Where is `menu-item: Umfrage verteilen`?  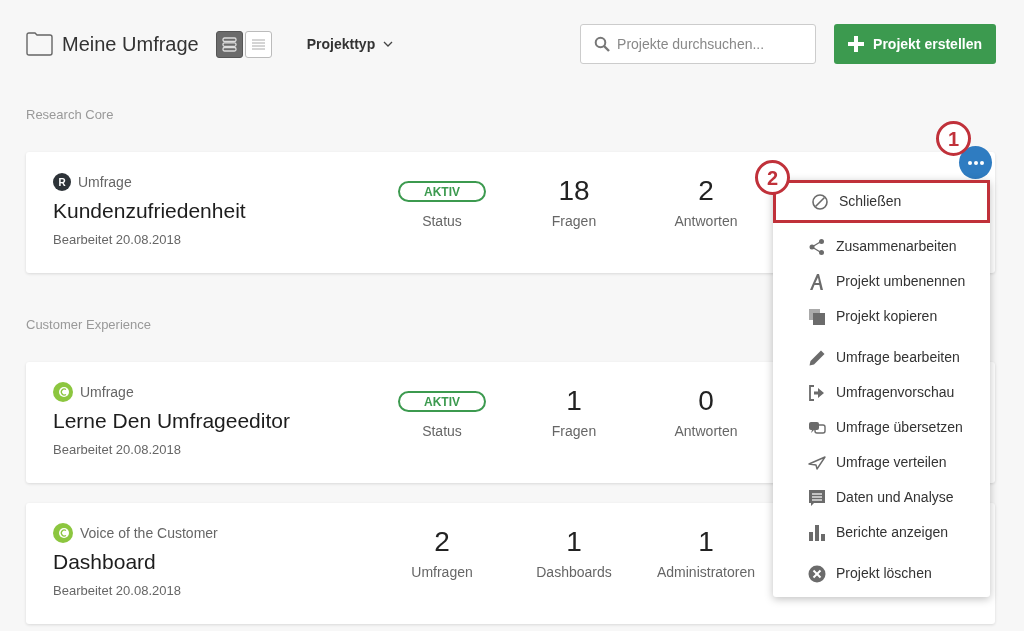 menu-item: Umfrage verteilen is located at coordinates (881, 462).